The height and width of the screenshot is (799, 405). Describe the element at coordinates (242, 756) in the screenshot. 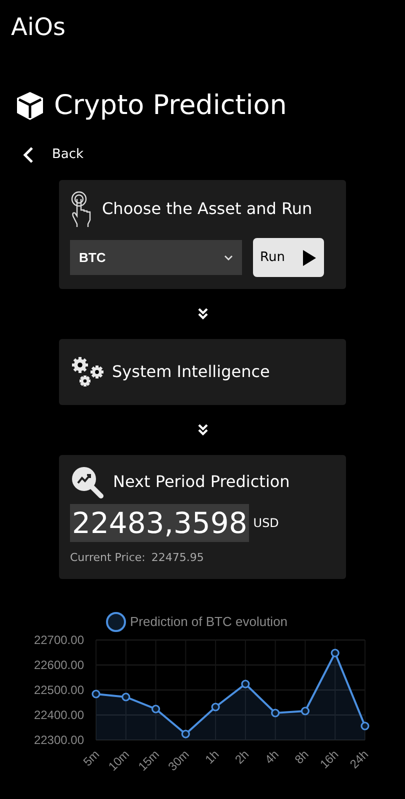

I see `x-tick-label: 2h` at that location.